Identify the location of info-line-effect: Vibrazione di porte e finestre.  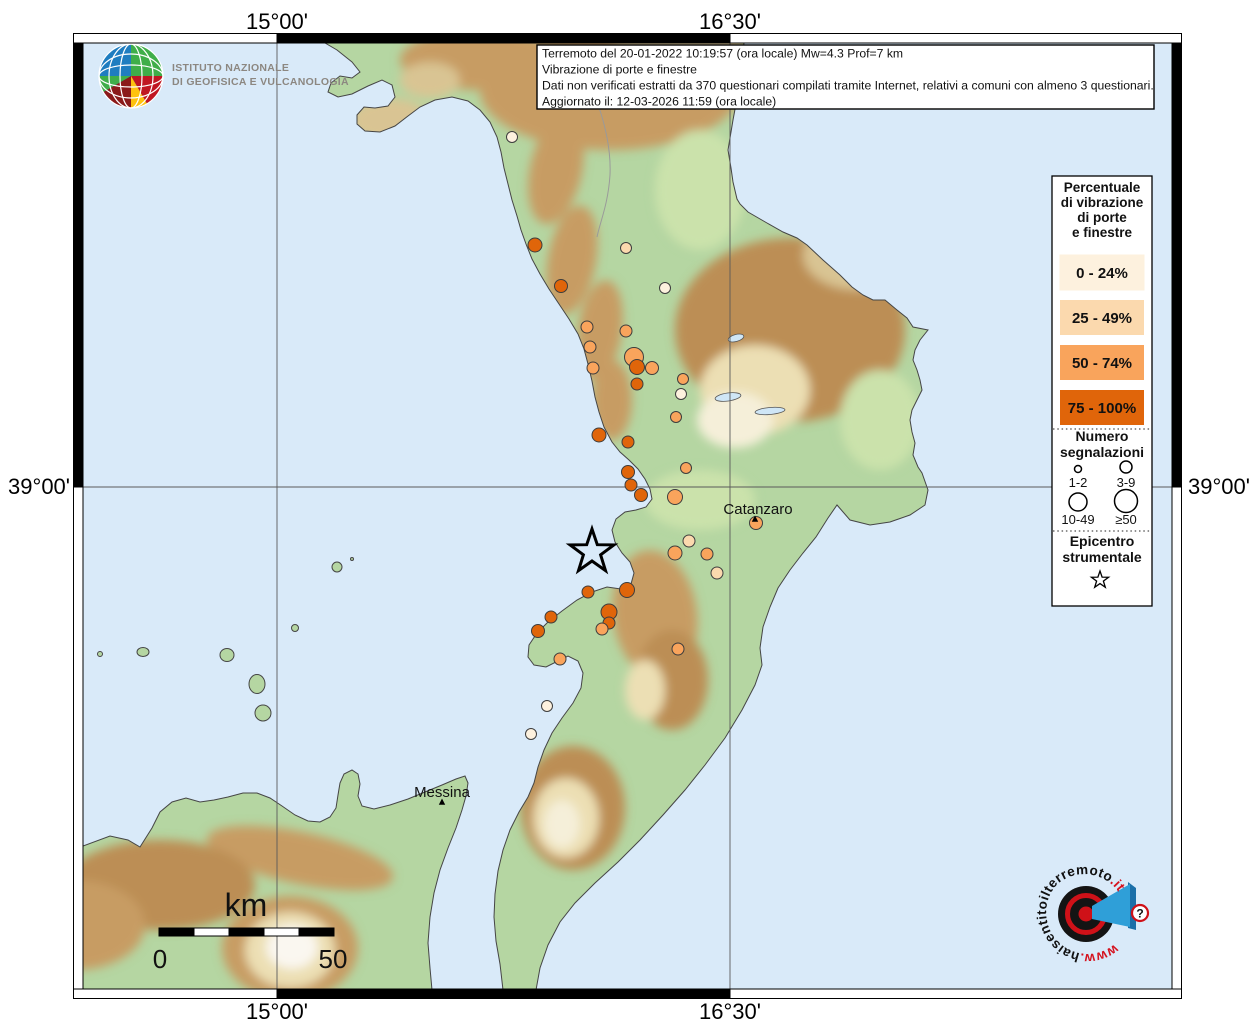
(619, 70).